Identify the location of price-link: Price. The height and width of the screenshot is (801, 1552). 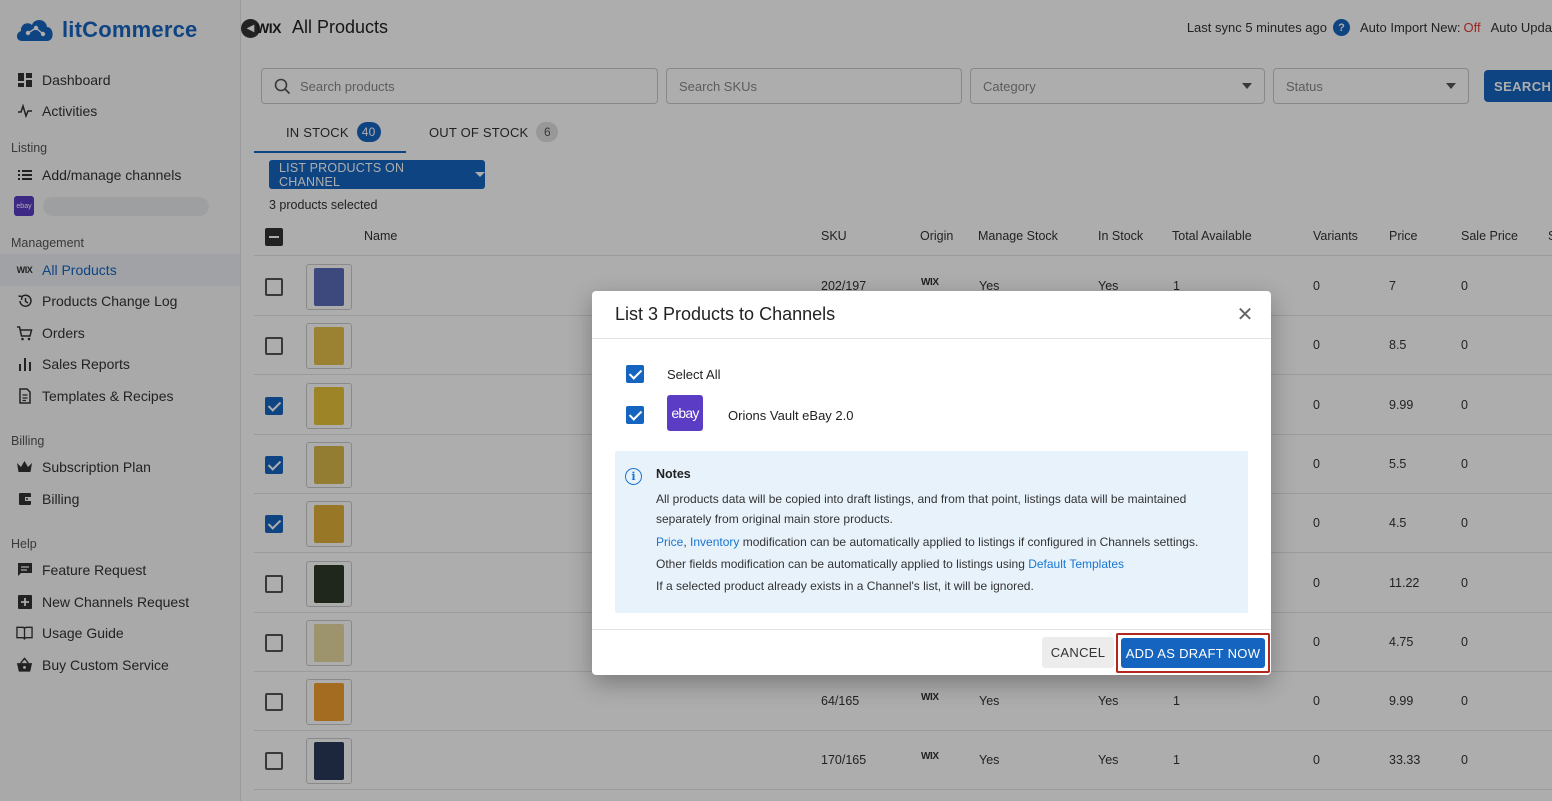
(669, 542).